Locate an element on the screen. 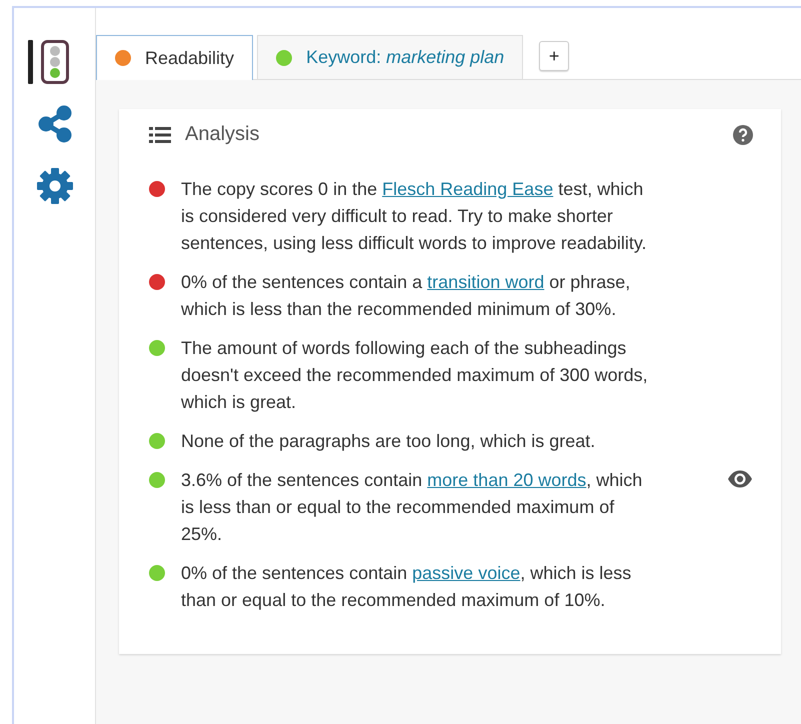 The image size is (801, 724). analysis-text: 3.6% of the sentences contain more than 20 words, which is less than or equal to the recommended maximum of 25%. is located at coordinates (412, 507).